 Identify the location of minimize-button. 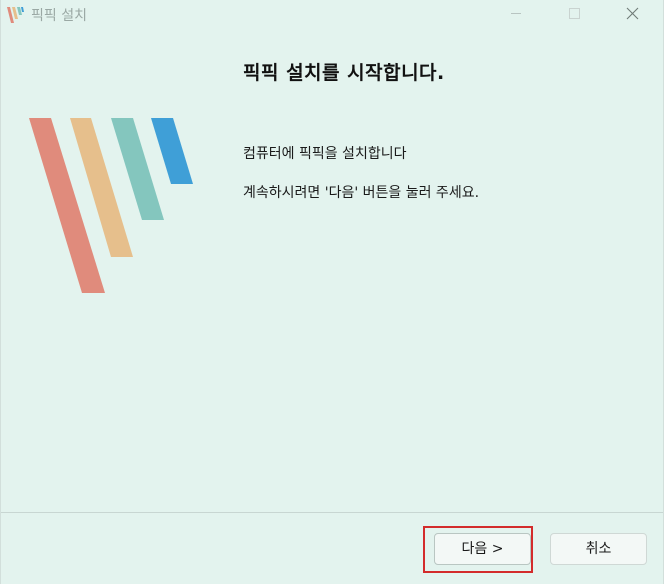
(516, 14).